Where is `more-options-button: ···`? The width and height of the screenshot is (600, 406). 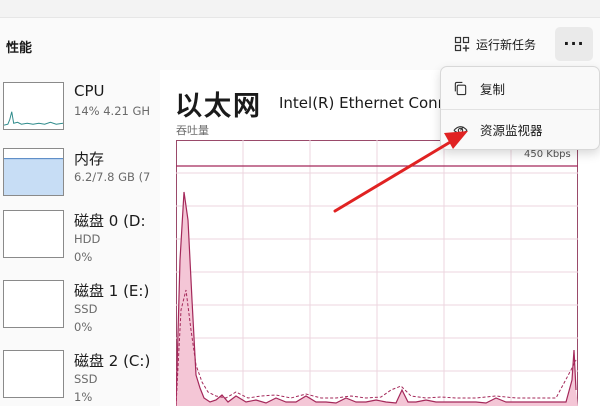
more-options-button: ··· is located at coordinates (574, 44).